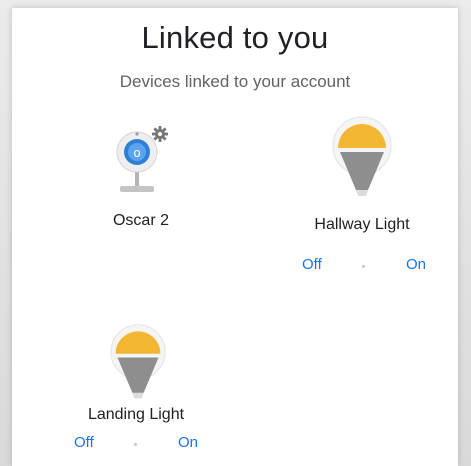 The width and height of the screenshot is (471, 466). What do you see at coordinates (136, 414) in the screenshot?
I see `device-name: Landing Light` at bounding box center [136, 414].